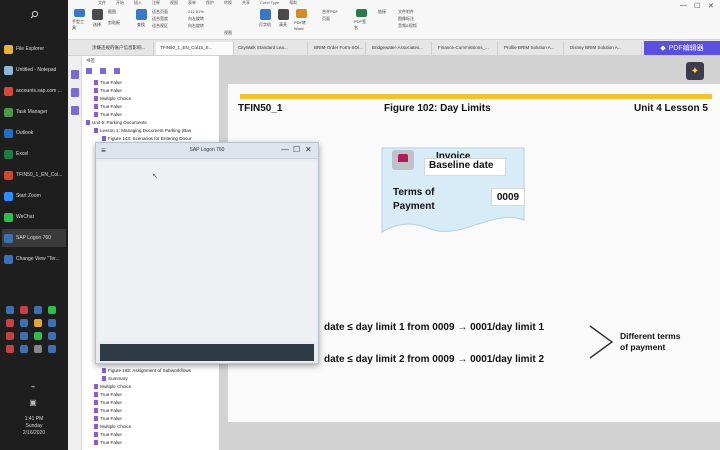 This screenshot has height=450, width=720. What do you see at coordinates (79, 20) in the screenshot?
I see `ribbon-tool: 手型工具` at bounding box center [79, 20].